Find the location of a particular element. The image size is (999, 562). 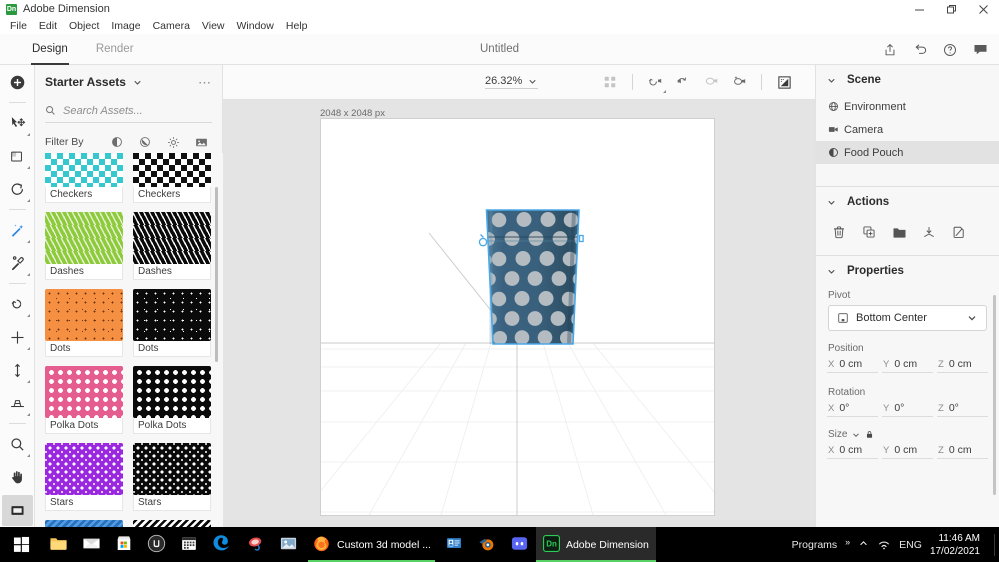

chevron-up-icon is located at coordinates (863, 545).